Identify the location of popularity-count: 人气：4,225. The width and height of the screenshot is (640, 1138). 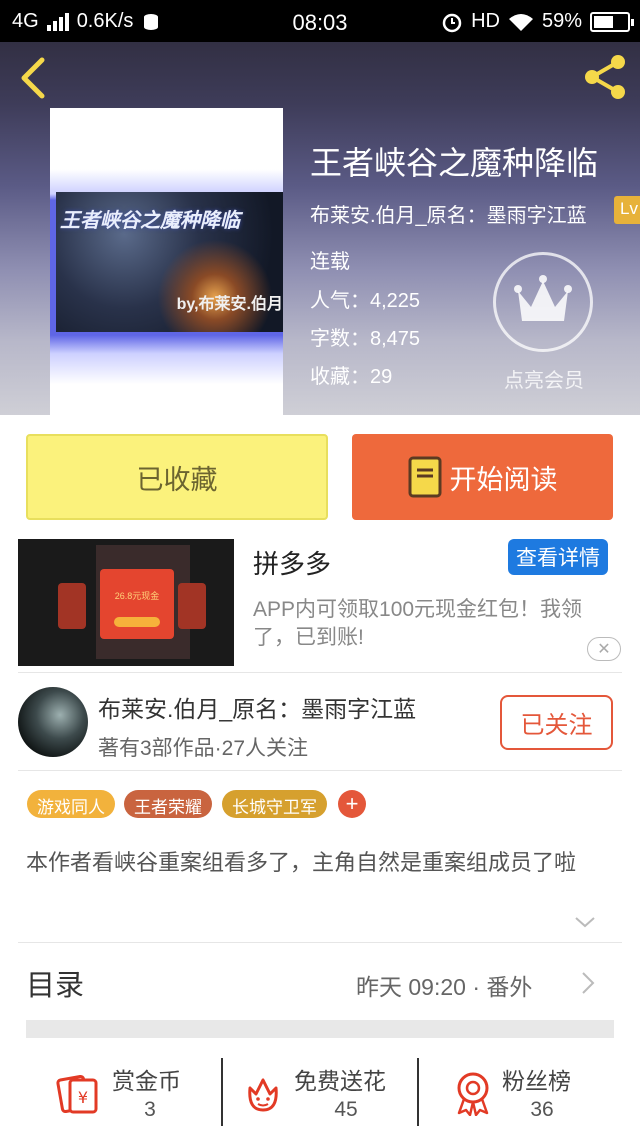
(365, 301).